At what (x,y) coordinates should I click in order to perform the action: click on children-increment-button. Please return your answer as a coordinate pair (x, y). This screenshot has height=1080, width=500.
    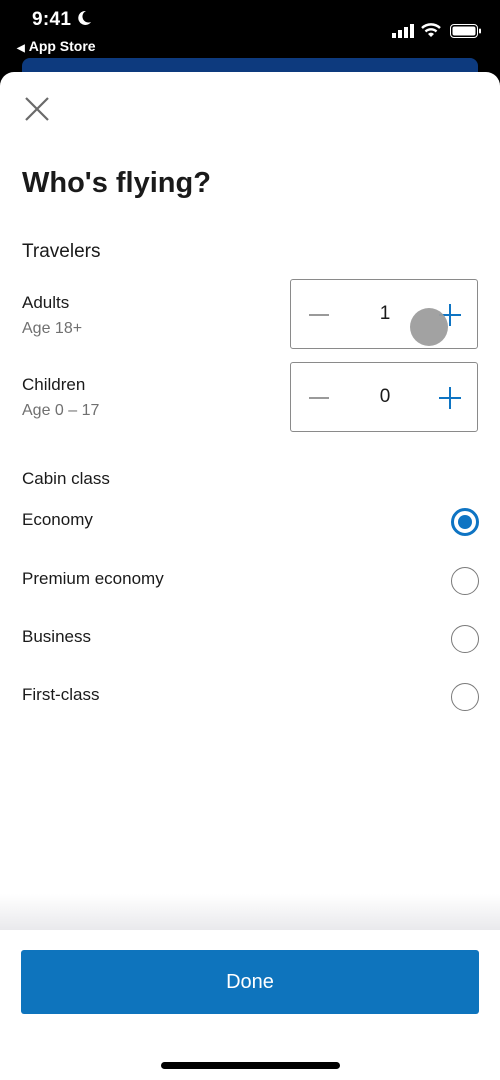
    Looking at the image, I should click on (450, 398).